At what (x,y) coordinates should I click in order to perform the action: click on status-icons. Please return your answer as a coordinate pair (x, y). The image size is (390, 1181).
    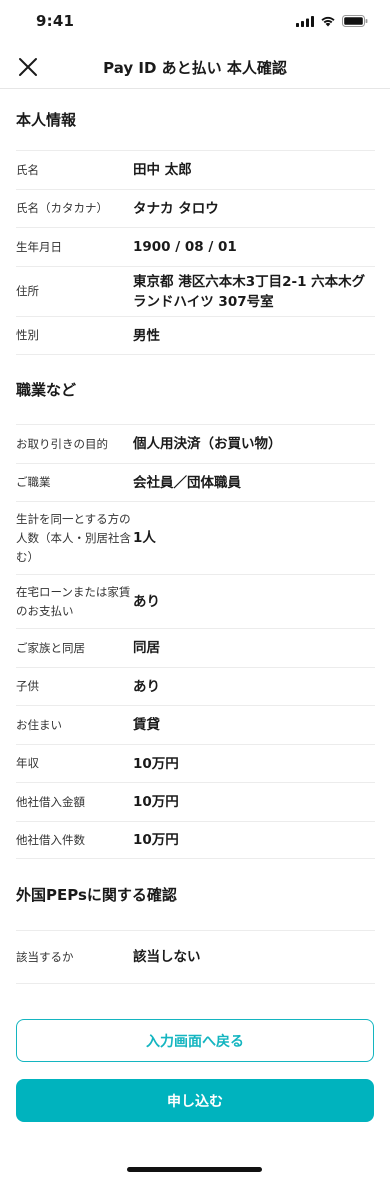
    Looking at the image, I should click on (332, 21).